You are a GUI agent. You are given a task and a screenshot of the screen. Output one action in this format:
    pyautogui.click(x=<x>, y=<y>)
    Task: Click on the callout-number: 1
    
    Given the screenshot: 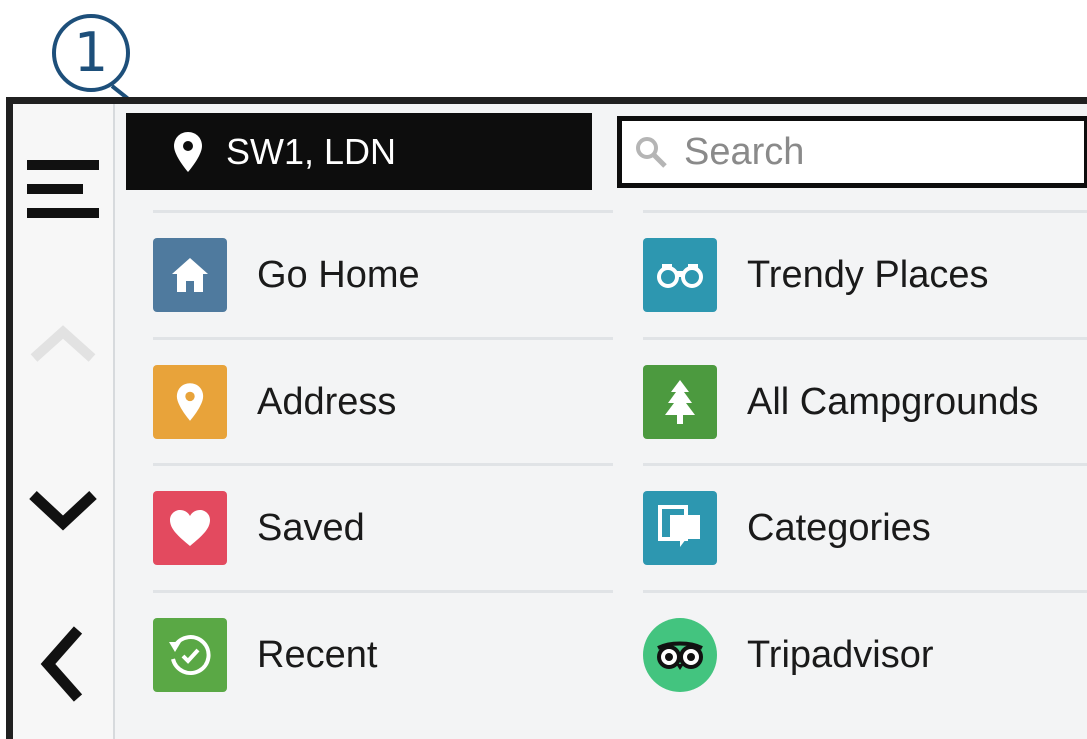 What is the action you would take?
    pyautogui.click(x=91, y=52)
    